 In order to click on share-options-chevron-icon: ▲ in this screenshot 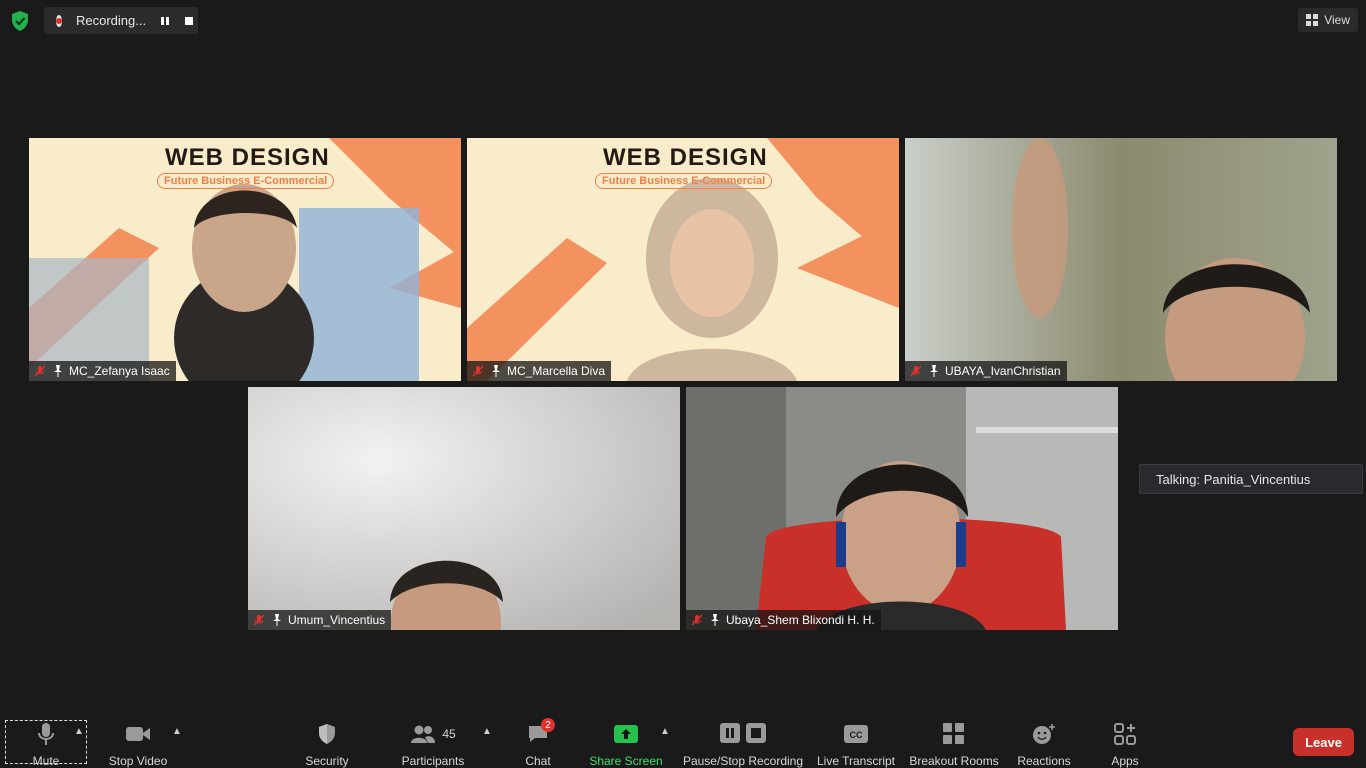, I will do `click(665, 731)`.